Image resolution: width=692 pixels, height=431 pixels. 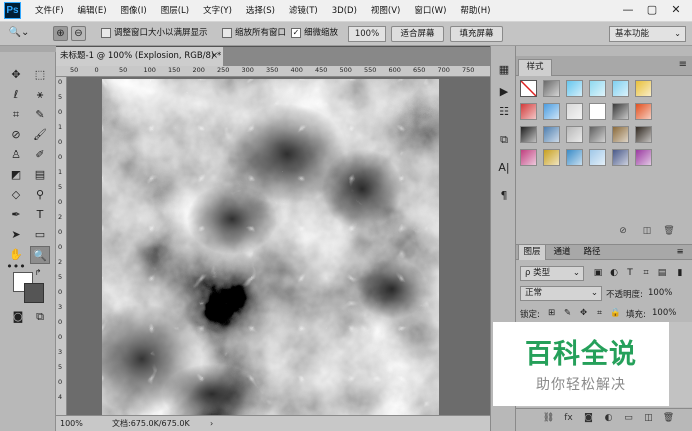 What do you see at coordinates (175, 11) in the screenshot?
I see `menu-layer: 图层(L)` at bounding box center [175, 11].